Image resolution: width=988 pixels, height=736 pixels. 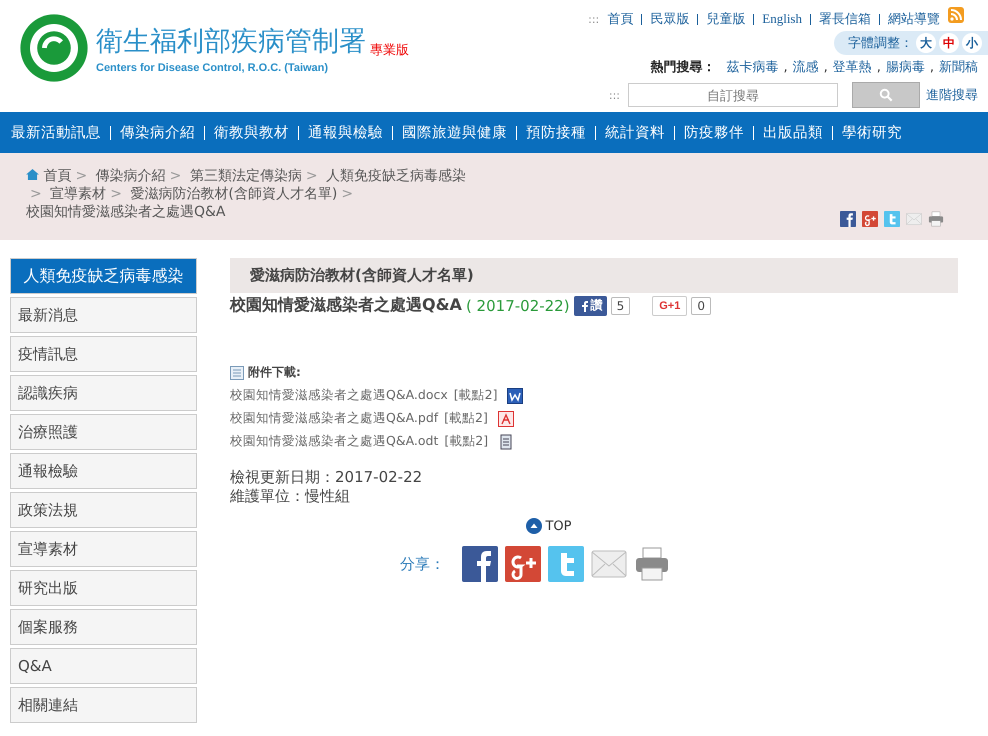 I want to click on back-to-top-link: TOP, so click(x=424, y=526).